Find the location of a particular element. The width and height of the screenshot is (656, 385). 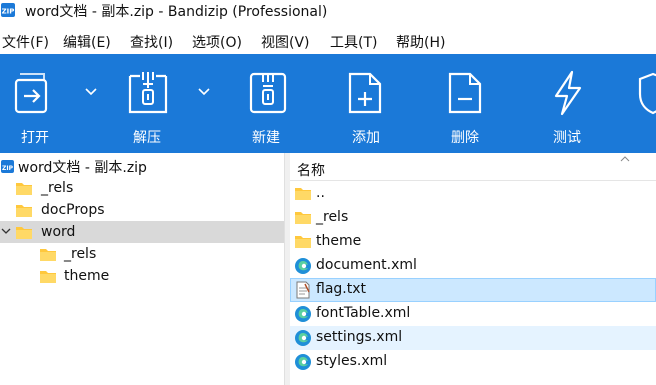

open-archive-icon is located at coordinates (31, 93).